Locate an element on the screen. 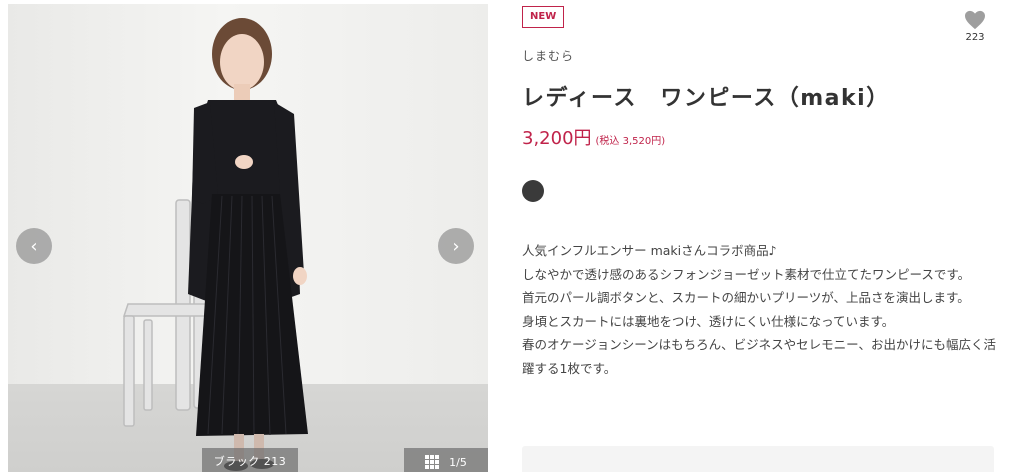 Image resolution: width=1024 pixels, height=472 pixels. favorite-button: 223 is located at coordinates (975, 26).